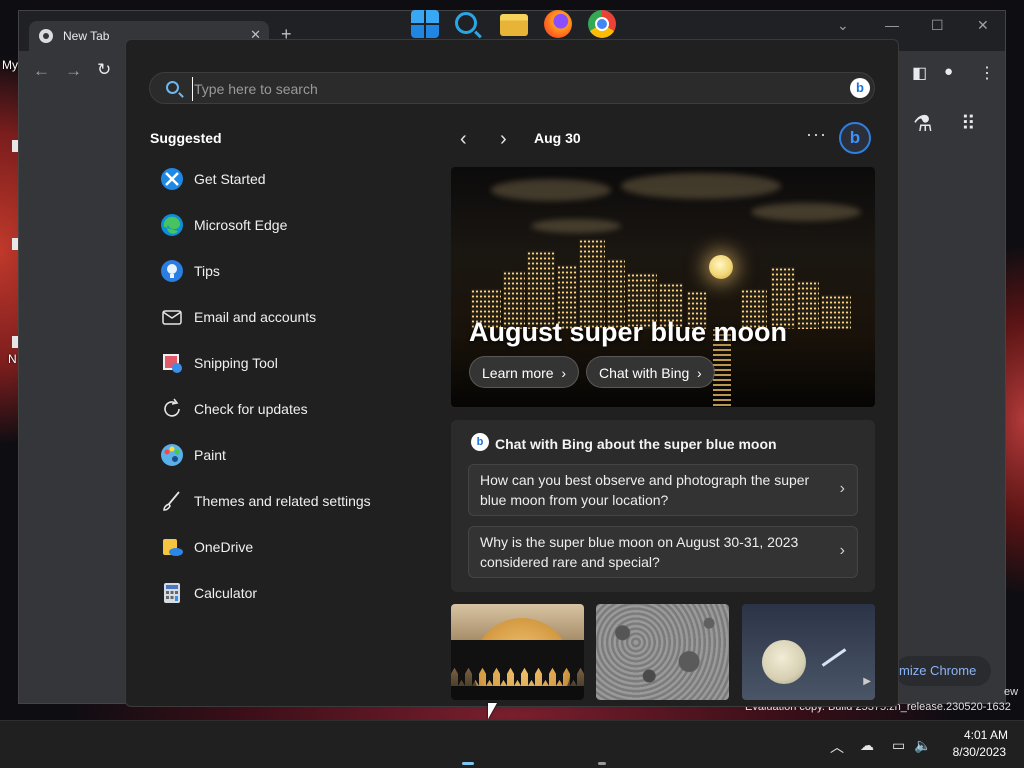 The height and width of the screenshot is (768, 1024). Describe the element at coordinates (280, 363) in the screenshot. I see `suggested-item-snipping-tool: Snipping Tool` at that location.